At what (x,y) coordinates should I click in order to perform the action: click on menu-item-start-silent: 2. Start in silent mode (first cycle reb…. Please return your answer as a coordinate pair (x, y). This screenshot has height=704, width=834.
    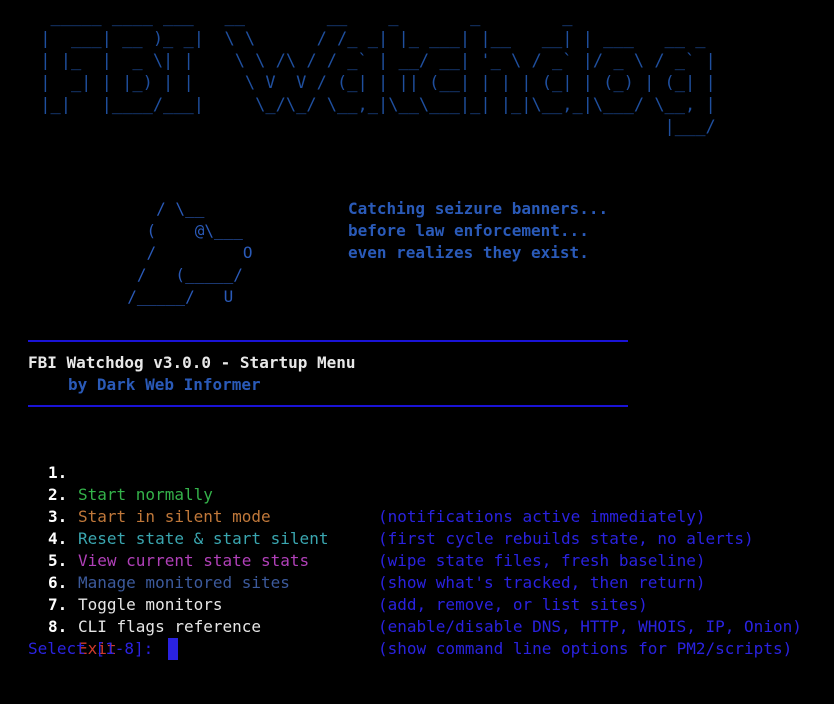
    Looking at the image, I should click on (441, 505).